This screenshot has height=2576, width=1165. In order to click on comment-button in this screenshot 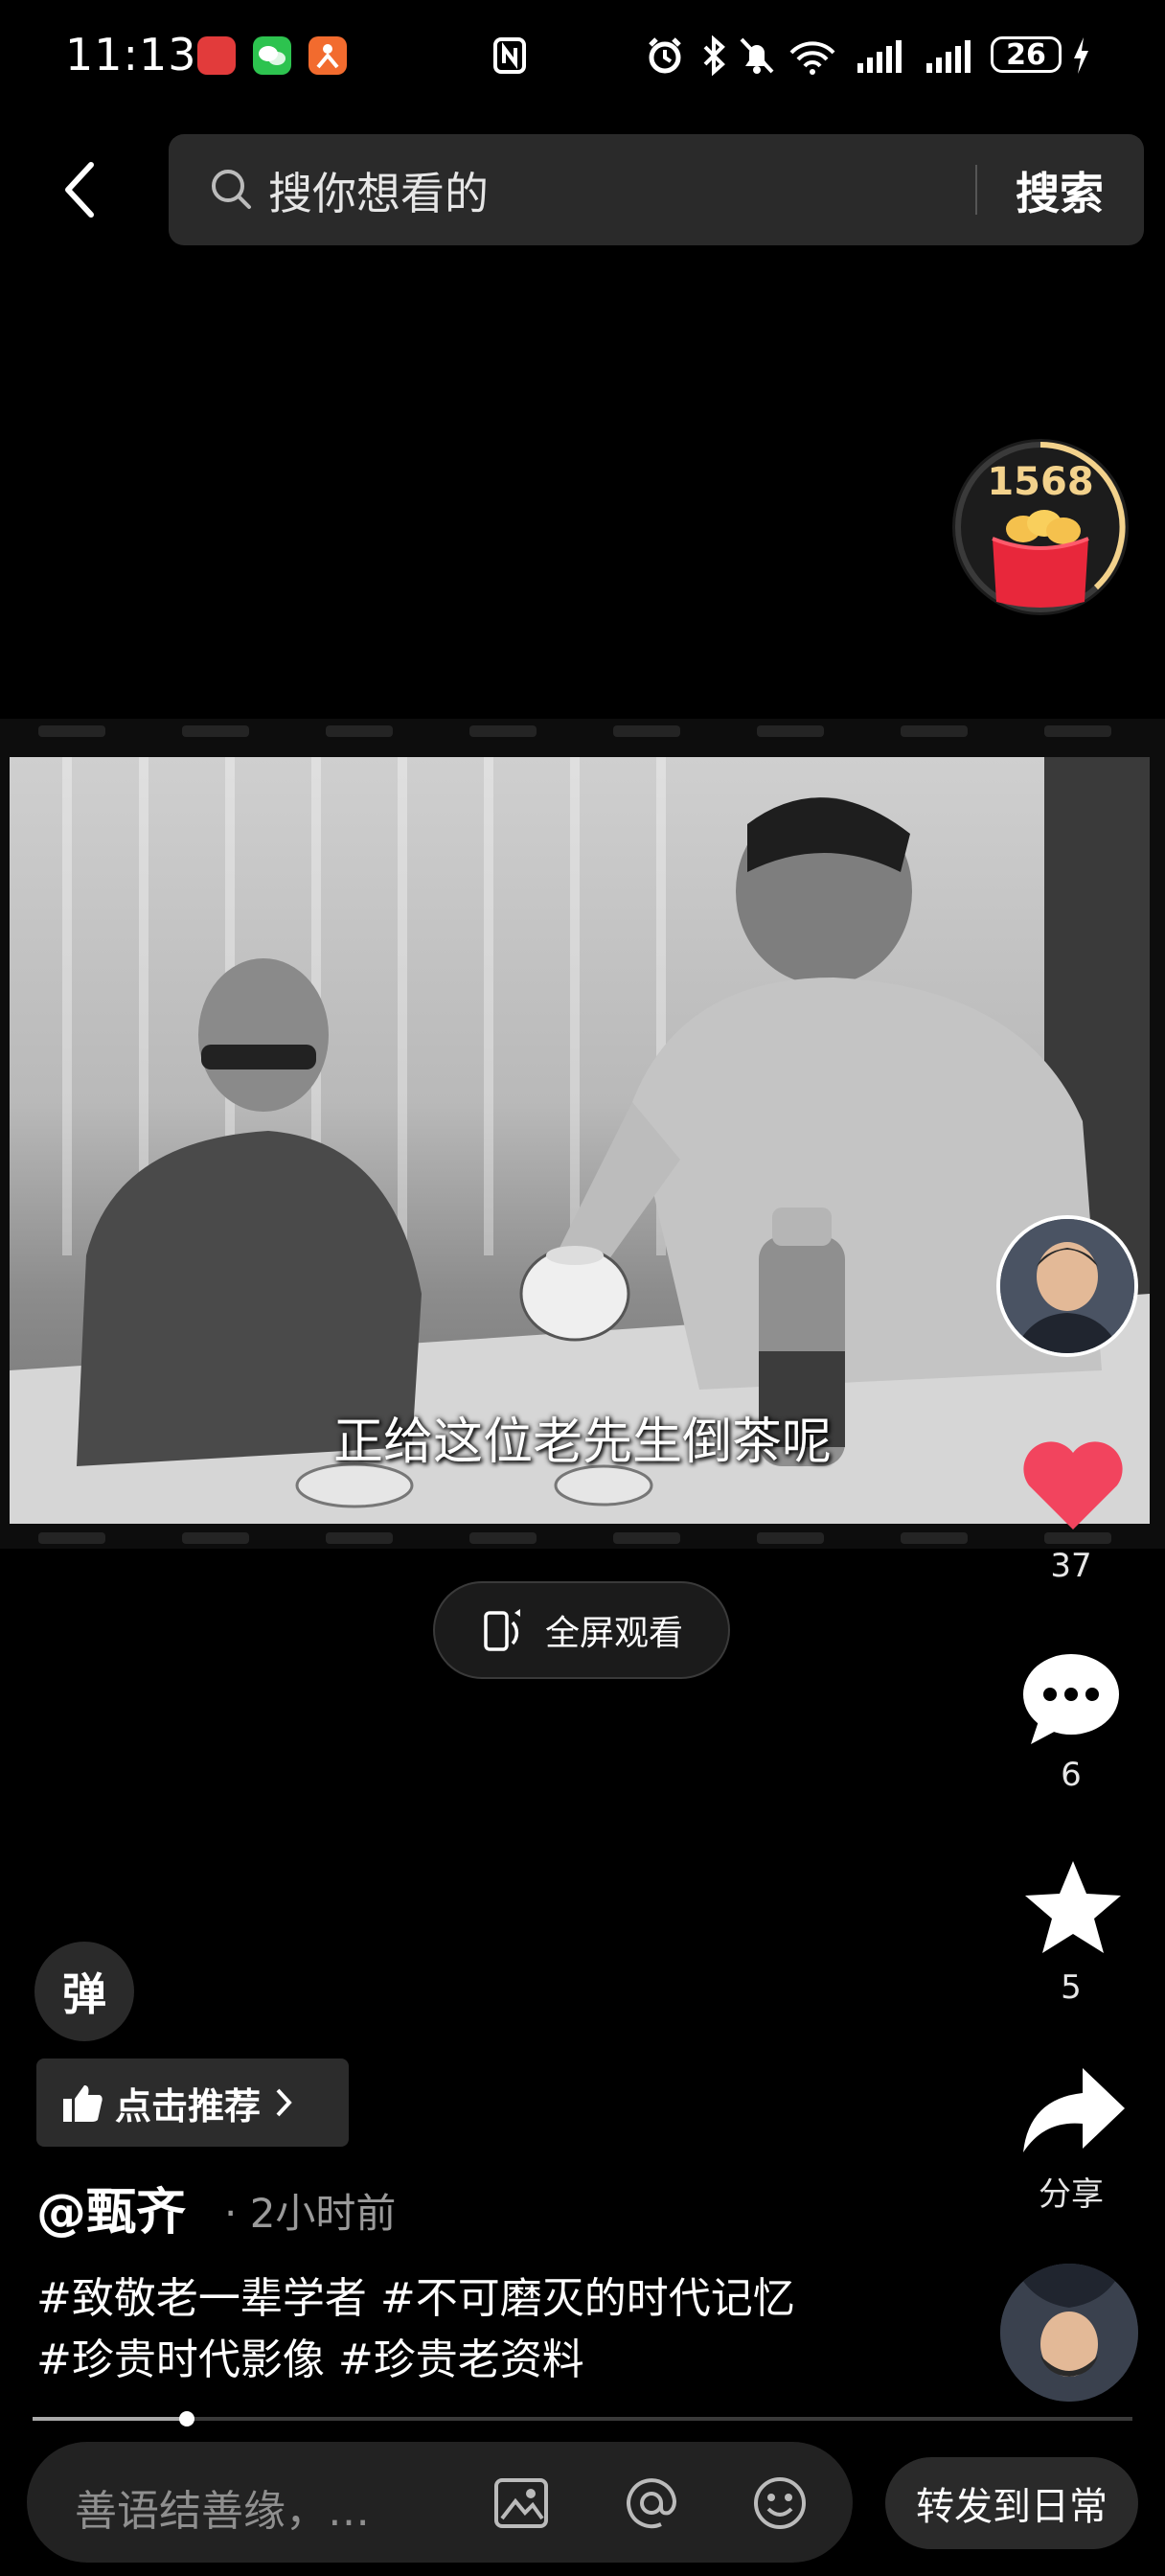, I will do `click(1073, 1697)`.